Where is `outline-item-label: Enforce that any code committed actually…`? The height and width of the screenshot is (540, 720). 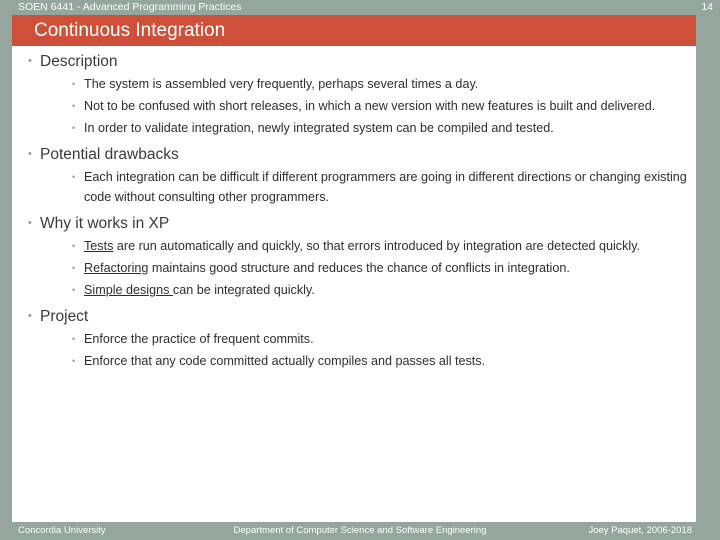 outline-item-label: Enforce that any code committed actually… is located at coordinates (285, 361).